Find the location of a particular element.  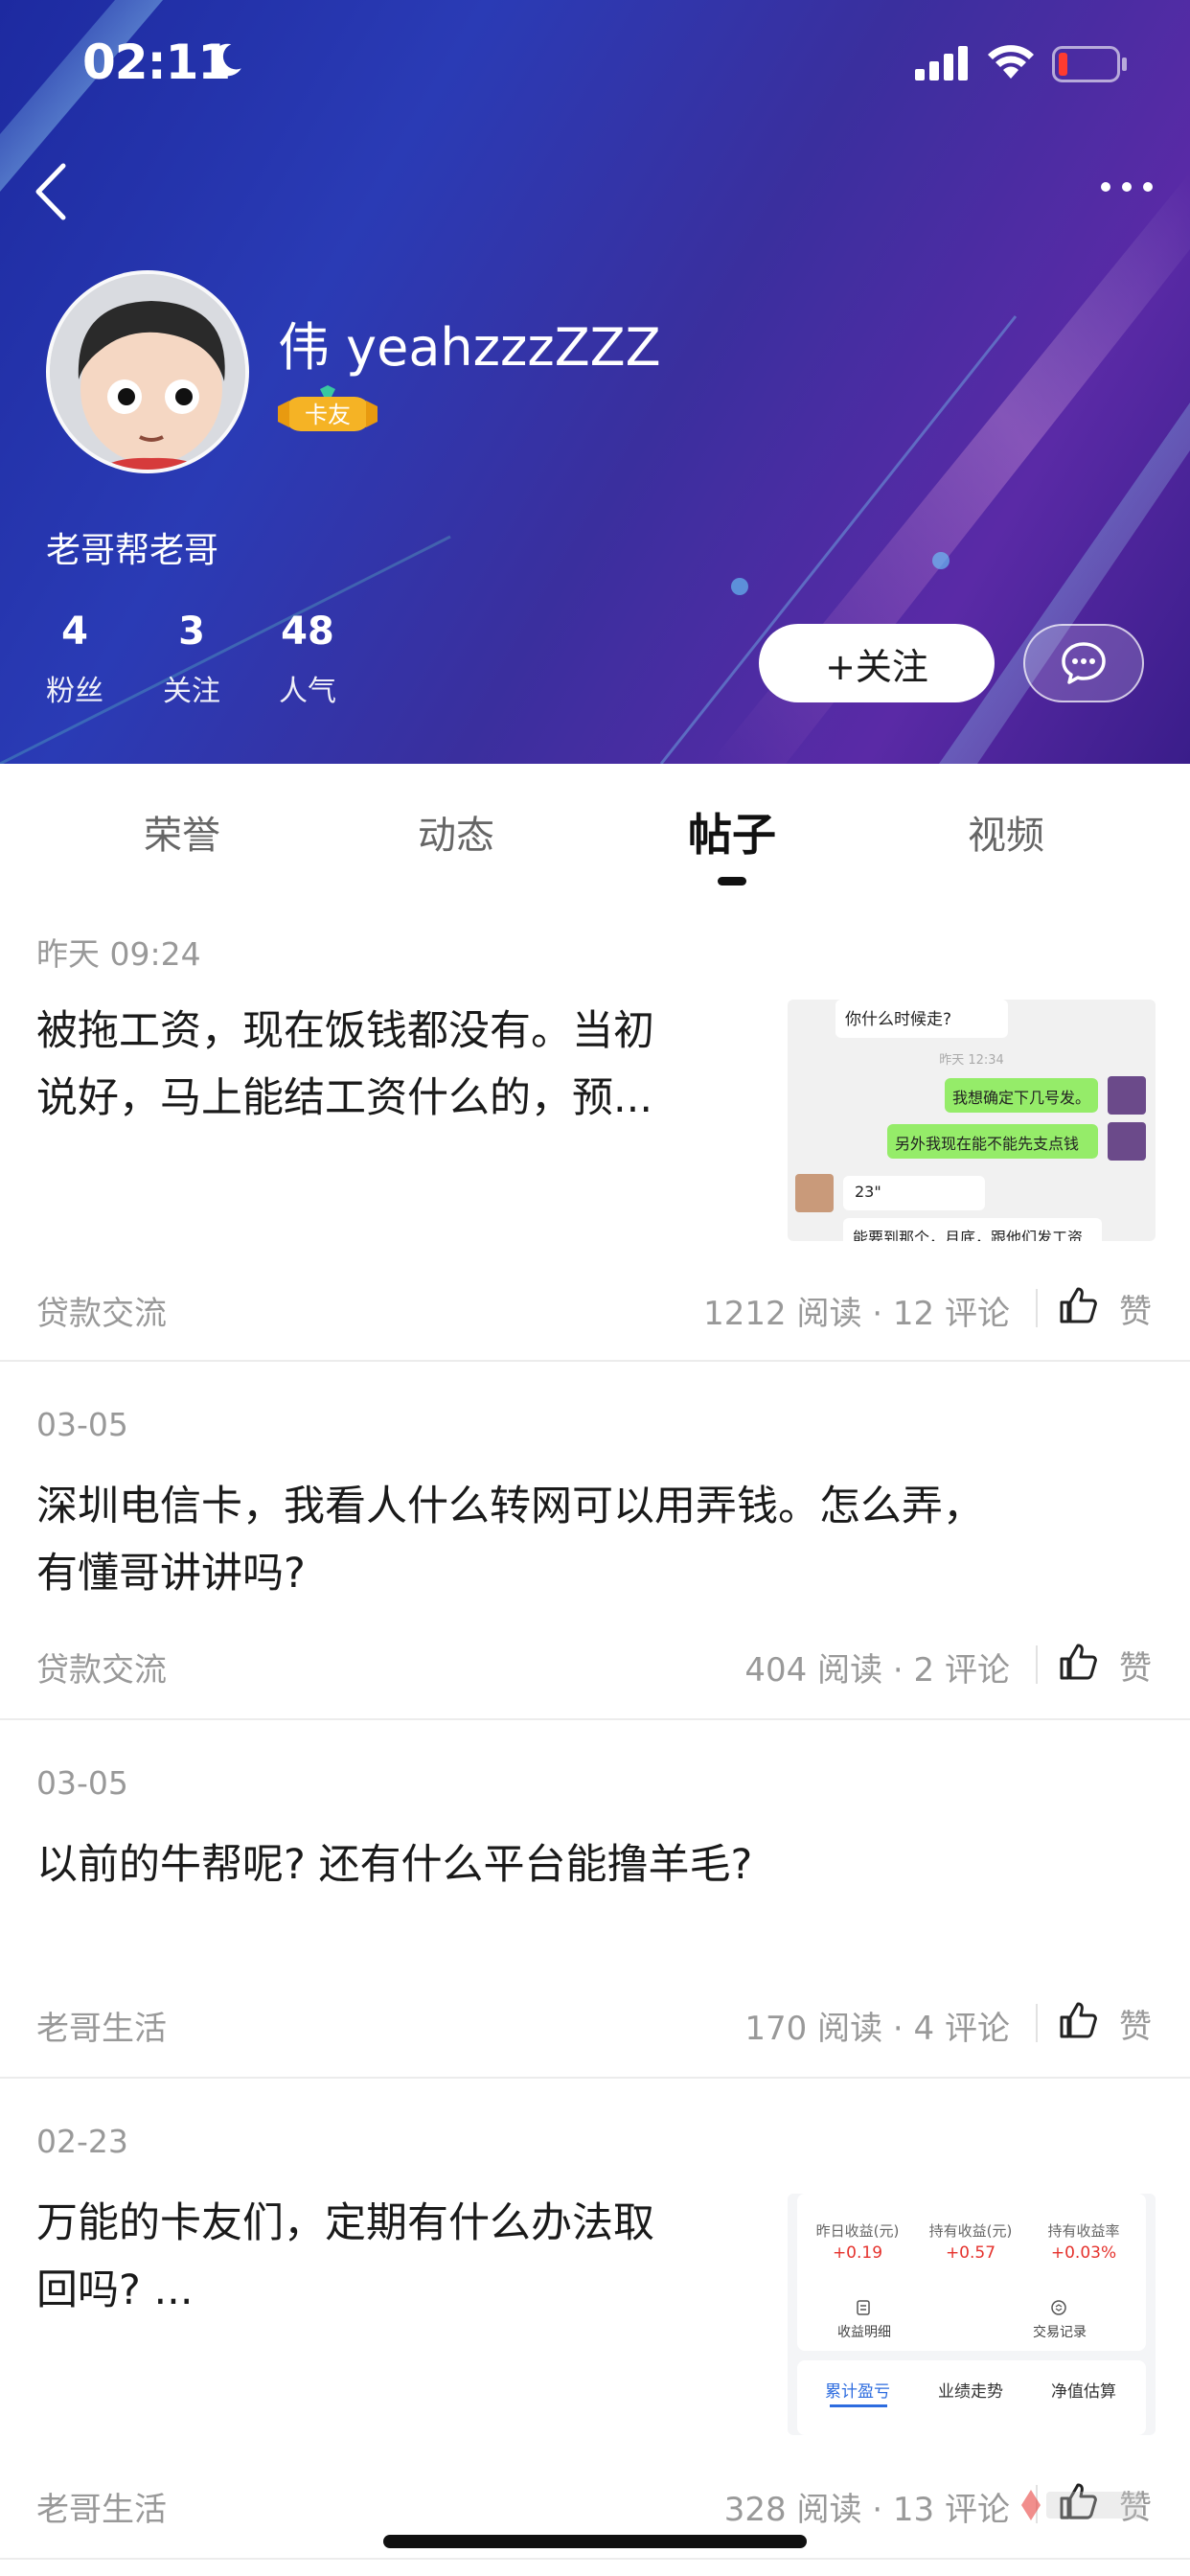

tab-posts: 帖子 is located at coordinates (732, 831).